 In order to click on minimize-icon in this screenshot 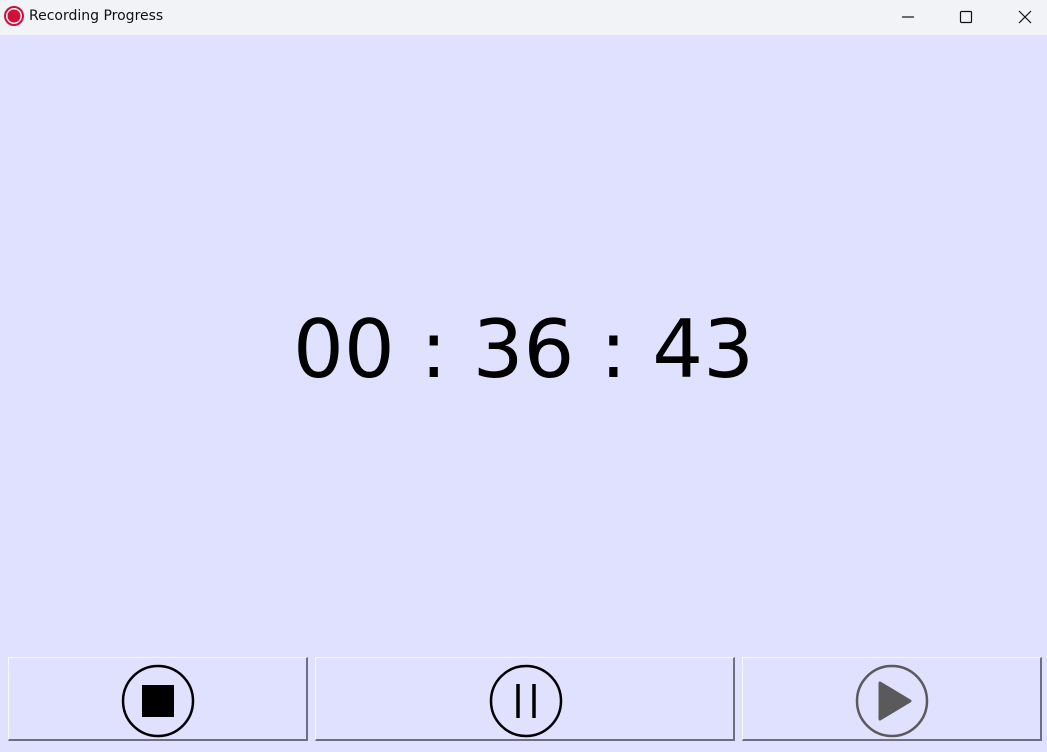, I will do `click(908, 16)`.